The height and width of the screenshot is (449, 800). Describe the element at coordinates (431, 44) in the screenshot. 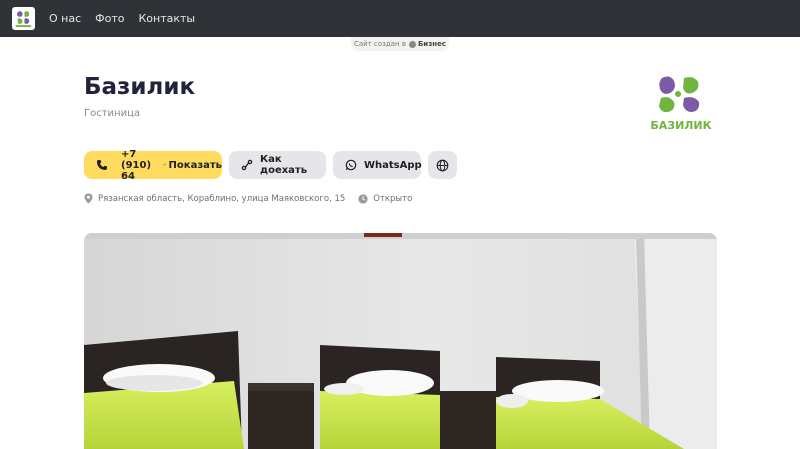

I see `made-with-brand: Бизнес` at that location.